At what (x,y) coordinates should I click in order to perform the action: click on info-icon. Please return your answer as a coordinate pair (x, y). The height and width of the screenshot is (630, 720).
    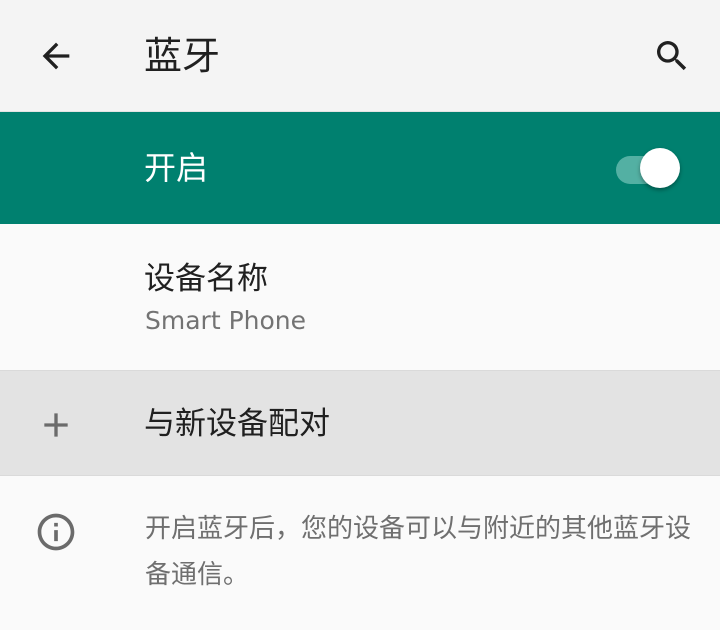
    Looking at the image, I should click on (56, 532).